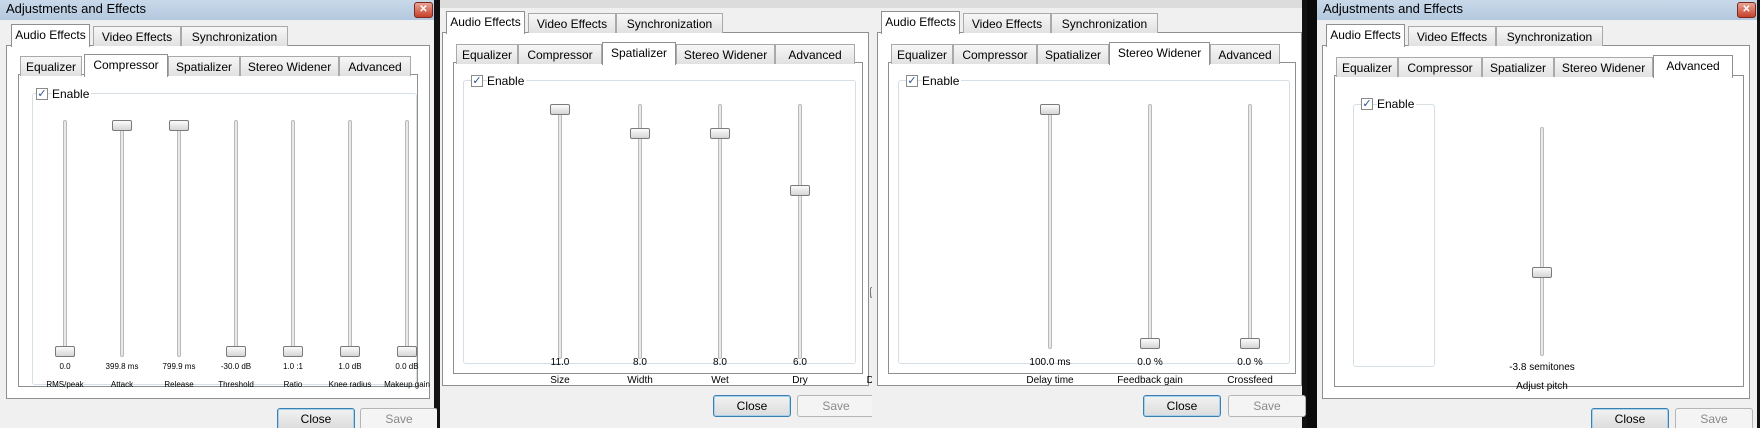 Image resolution: width=1760 pixels, height=428 pixels. What do you see at coordinates (350, 384) in the screenshot?
I see `slider-label: Knee radius` at bounding box center [350, 384].